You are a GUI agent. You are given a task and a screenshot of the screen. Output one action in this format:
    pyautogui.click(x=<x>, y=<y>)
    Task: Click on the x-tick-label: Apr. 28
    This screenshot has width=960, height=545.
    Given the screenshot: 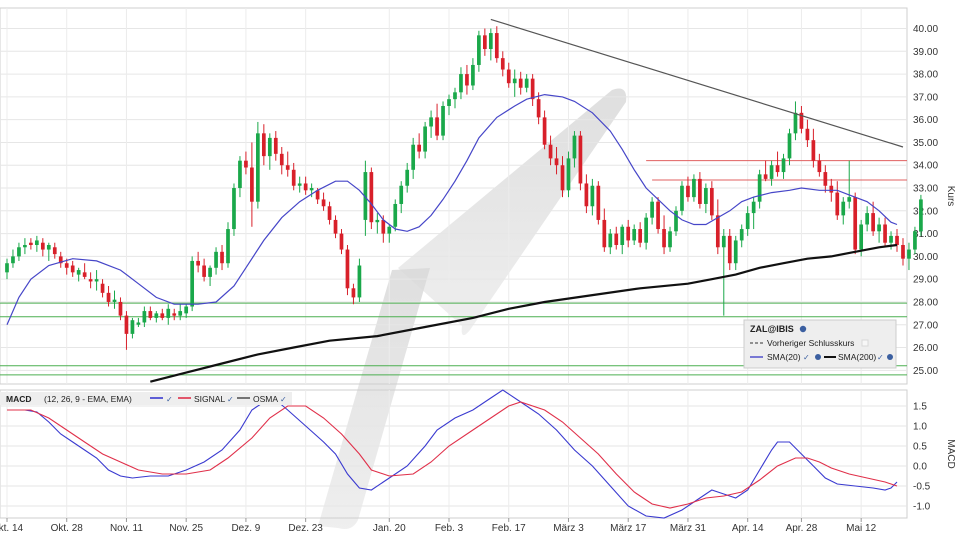 What is the action you would take?
    pyautogui.click(x=802, y=528)
    